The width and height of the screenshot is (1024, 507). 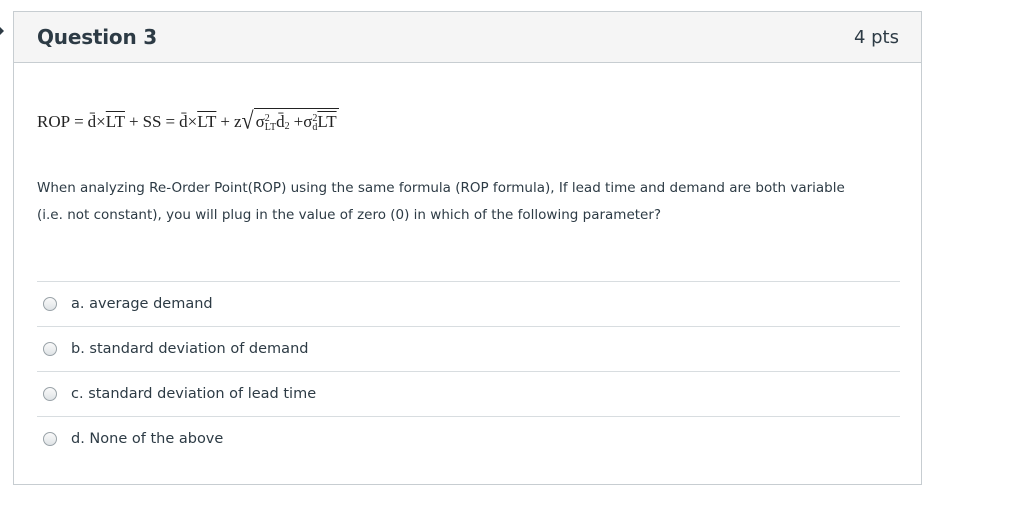 I want to click on radical-icon: √, so click(x=247, y=120).